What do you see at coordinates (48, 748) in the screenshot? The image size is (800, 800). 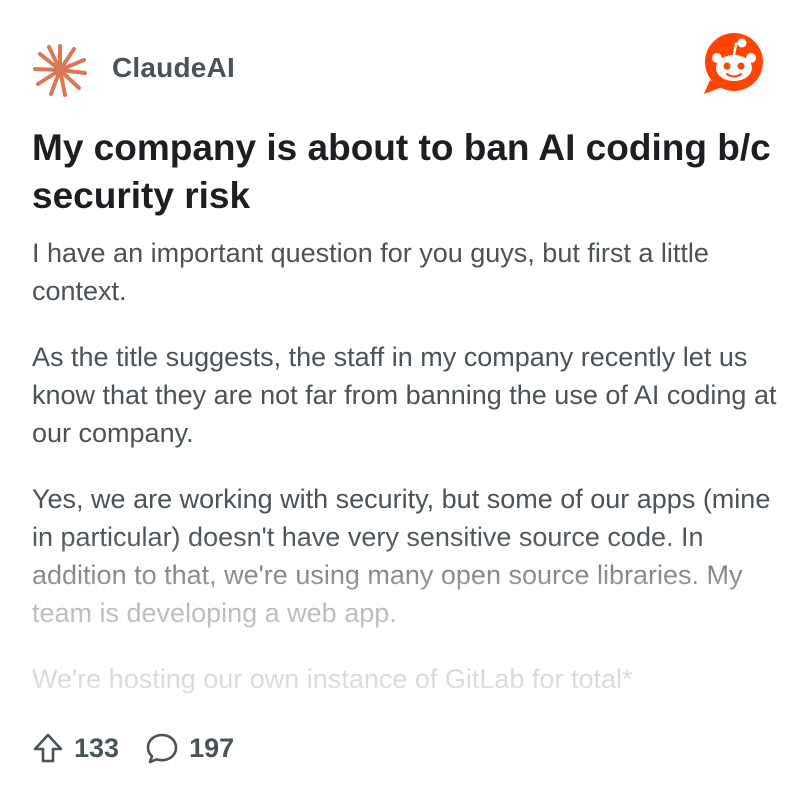 I see `upvote-arrow-icon` at bounding box center [48, 748].